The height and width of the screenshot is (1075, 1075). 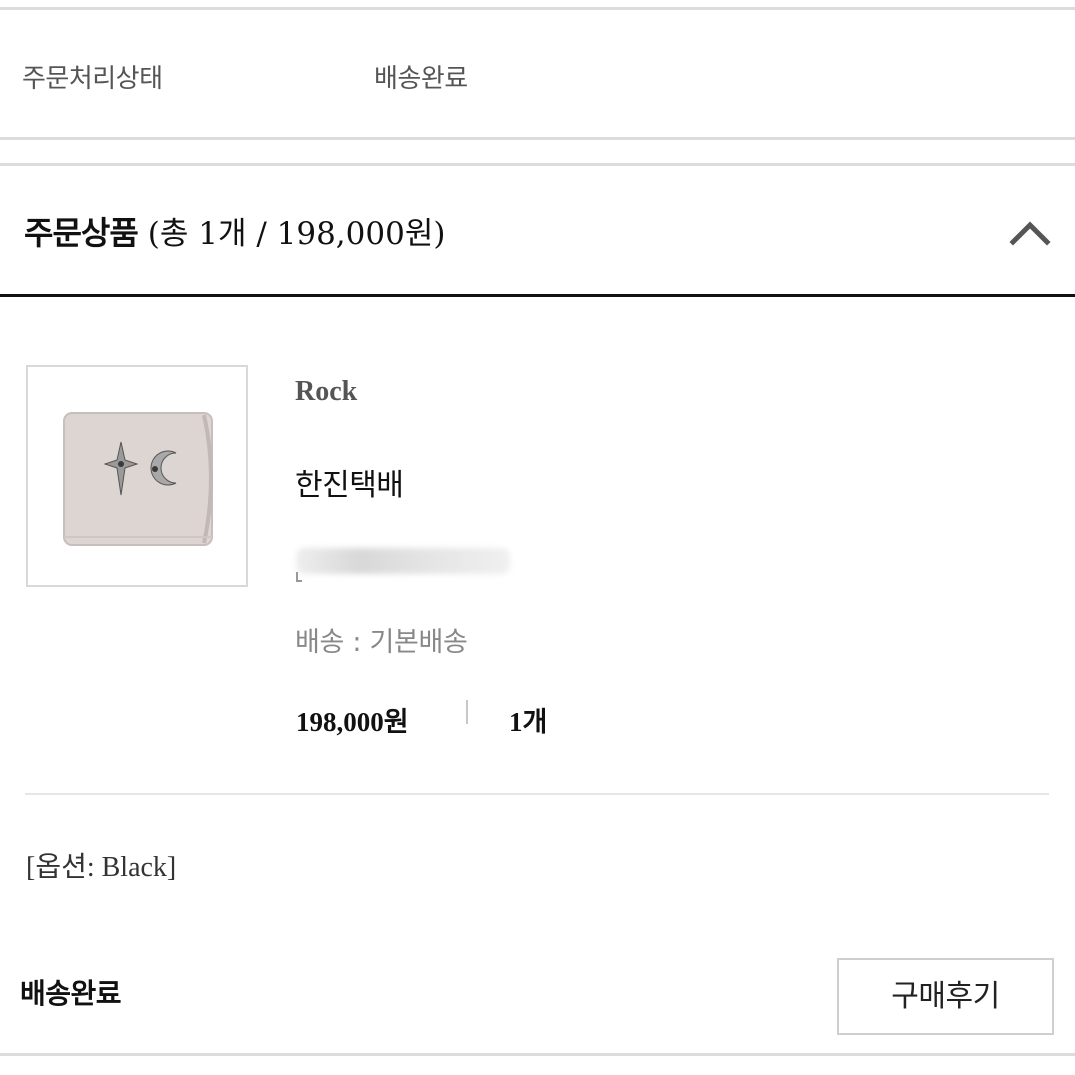 What do you see at coordinates (945, 996) in the screenshot?
I see `write-review-button: 구매후기` at bounding box center [945, 996].